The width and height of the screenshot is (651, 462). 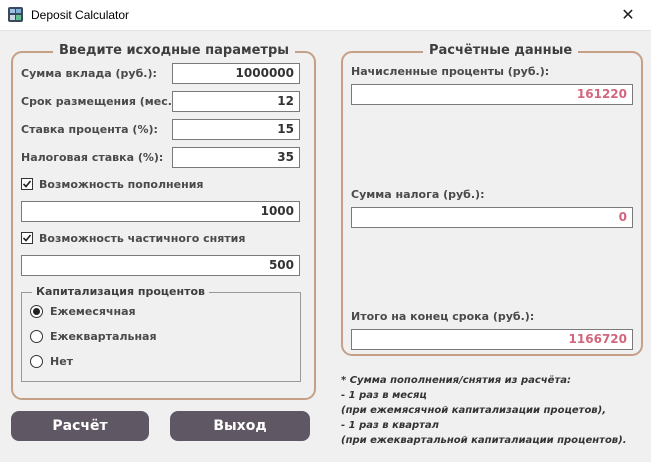 I want to click on total-amount-label: Итого на конец срока (руб.):, so click(x=443, y=316).